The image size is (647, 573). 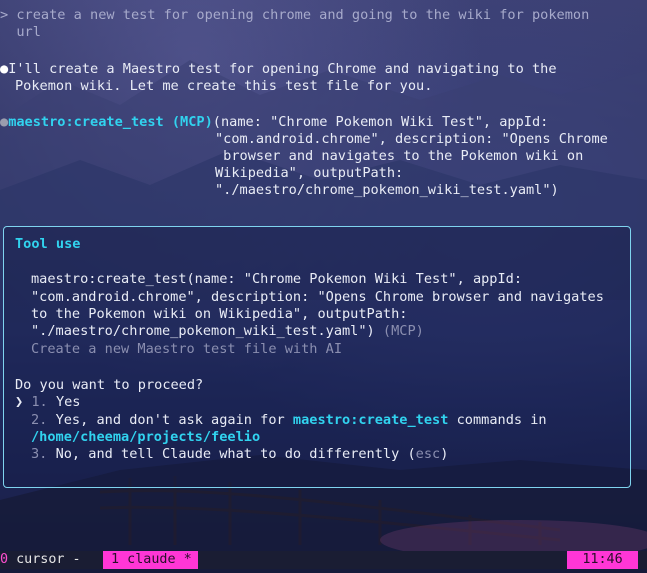 What do you see at coordinates (186, 349) in the screenshot?
I see `dialog-description: Create a new Maestro test file with AI` at bounding box center [186, 349].